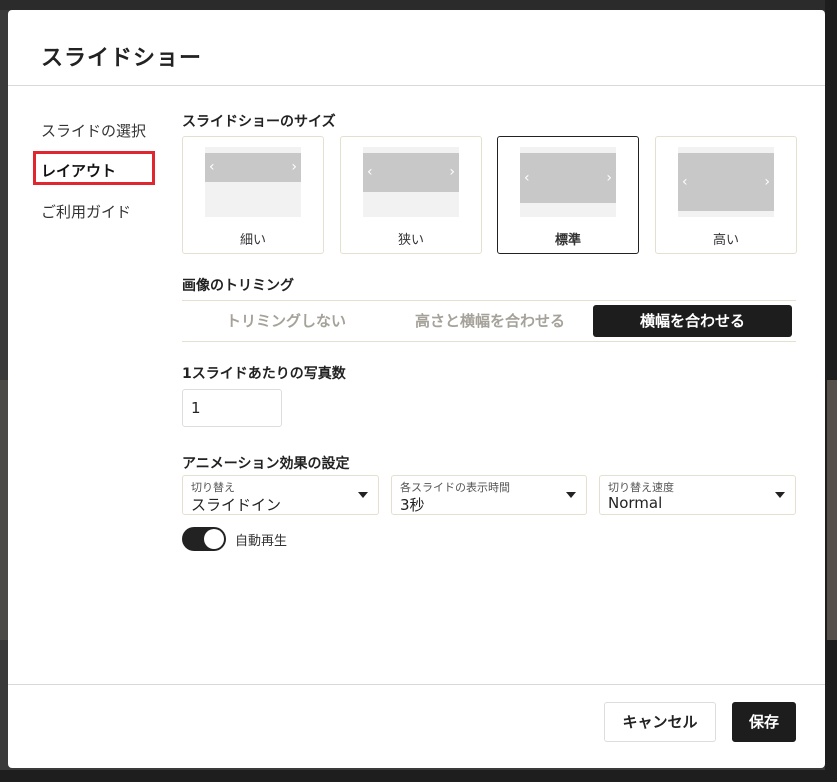 The image size is (837, 782). What do you see at coordinates (213, 487) in the screenshot?
I see `select-caption: 切り替え` at bounding box center [213, 487].